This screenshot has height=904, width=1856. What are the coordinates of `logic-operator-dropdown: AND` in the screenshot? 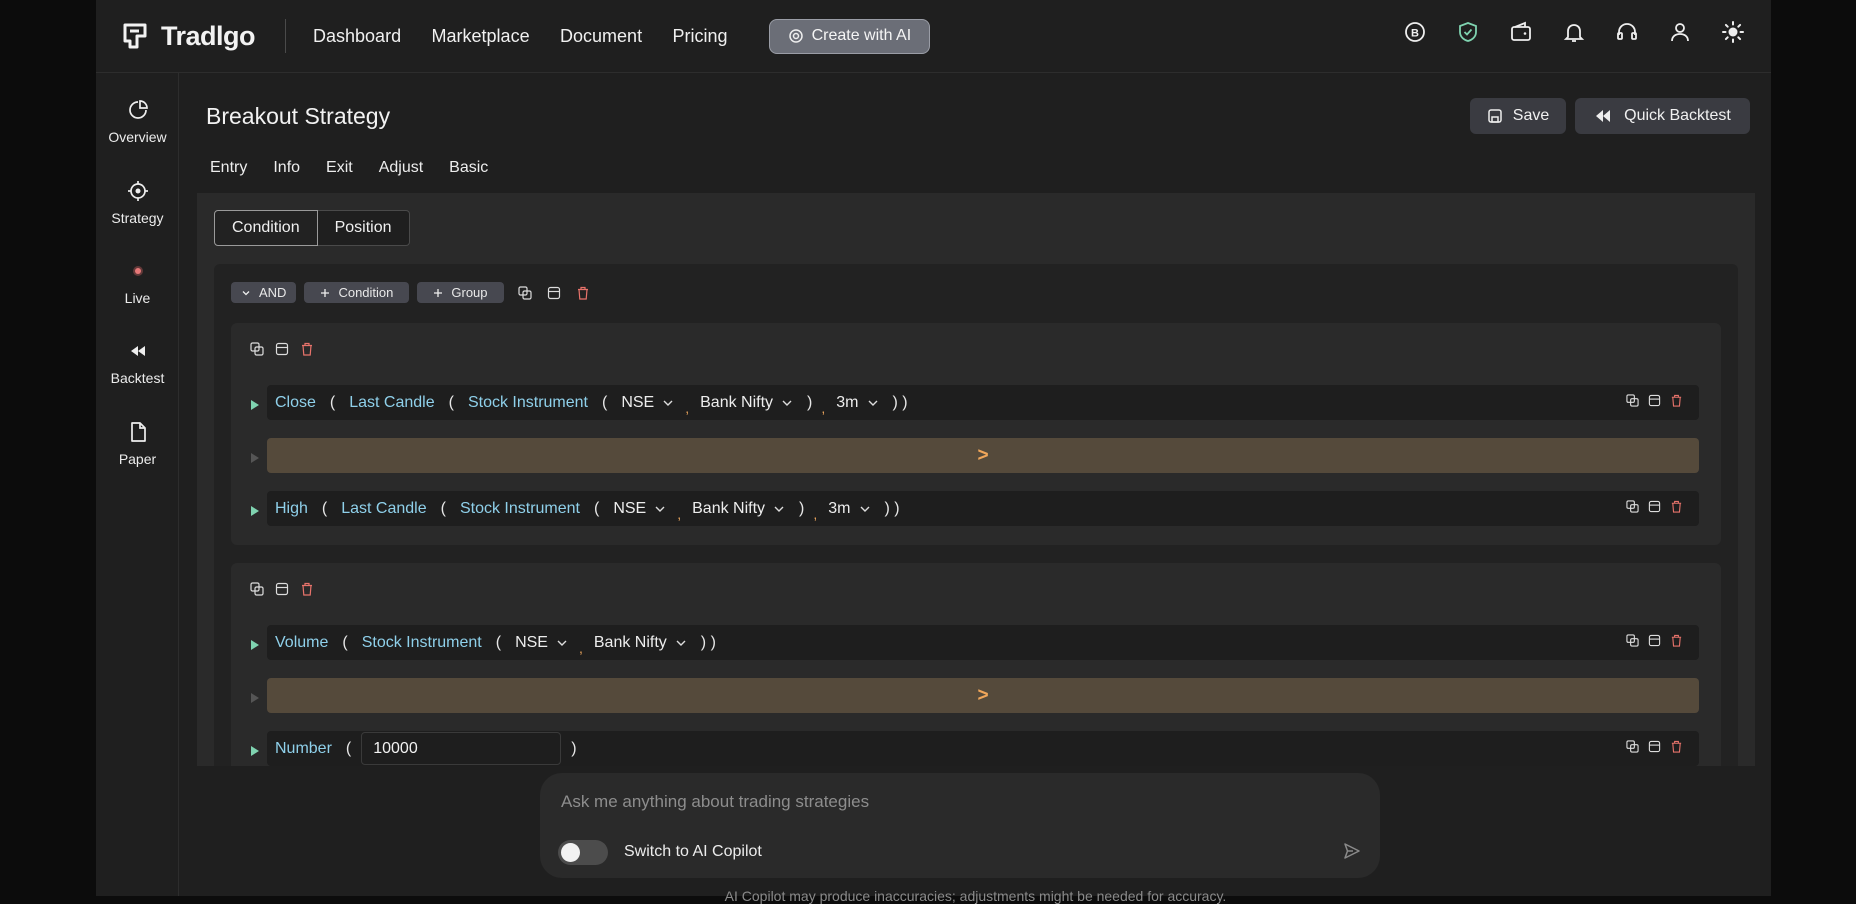 It's located at (264, 292).